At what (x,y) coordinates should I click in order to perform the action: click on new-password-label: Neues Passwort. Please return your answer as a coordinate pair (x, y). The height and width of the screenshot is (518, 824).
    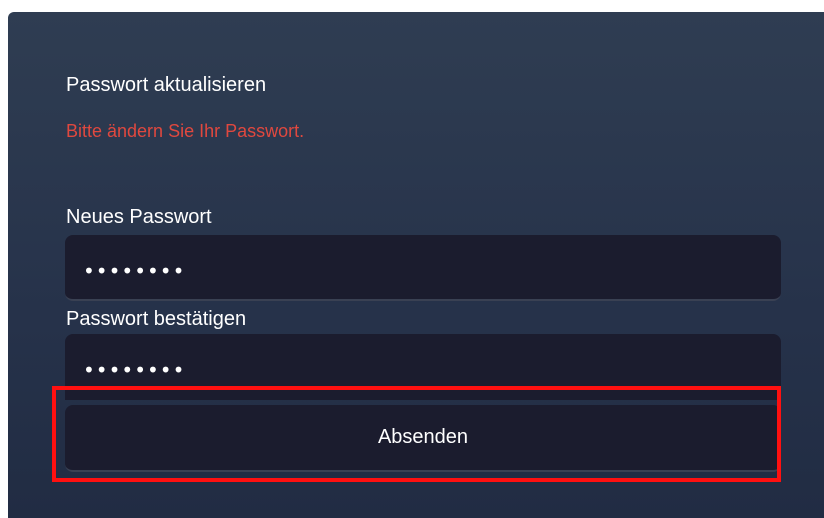
    Looking at the image, I should click on (139, 217).